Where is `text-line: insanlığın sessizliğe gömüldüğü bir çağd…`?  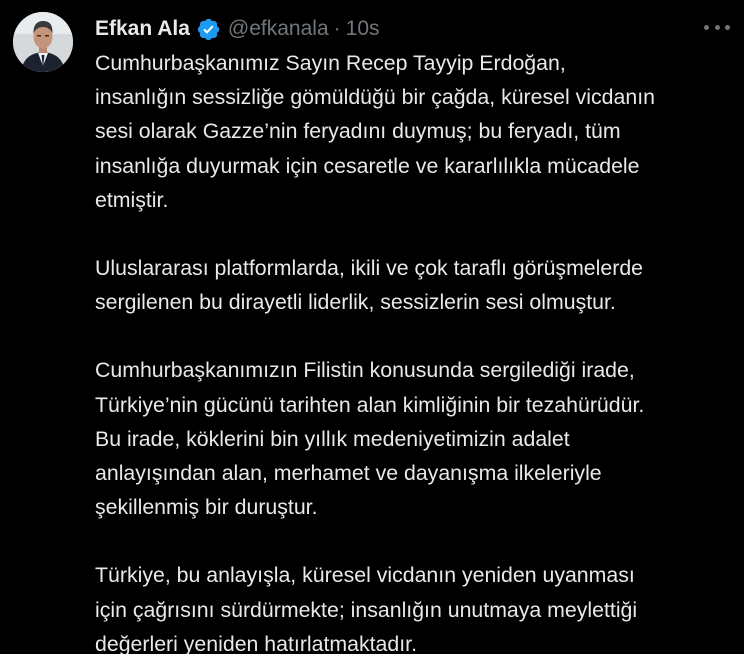
text-line: insanlığın sessizliğe gömüldüğü bir çağd… is located at coordinates (375, 97).